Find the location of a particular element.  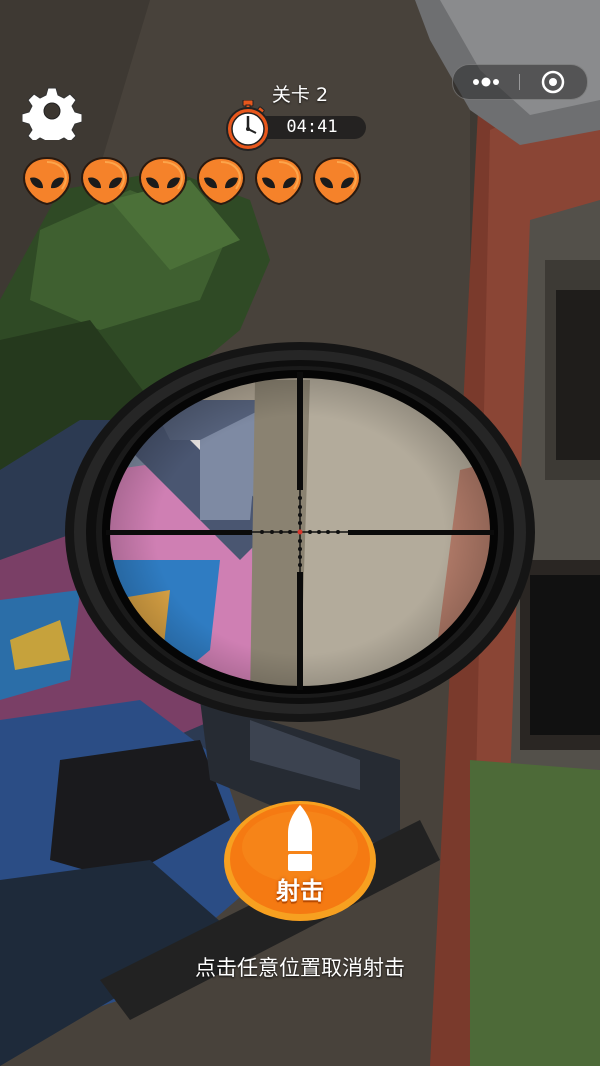

gear-icon is located at coordinates (52, 118).